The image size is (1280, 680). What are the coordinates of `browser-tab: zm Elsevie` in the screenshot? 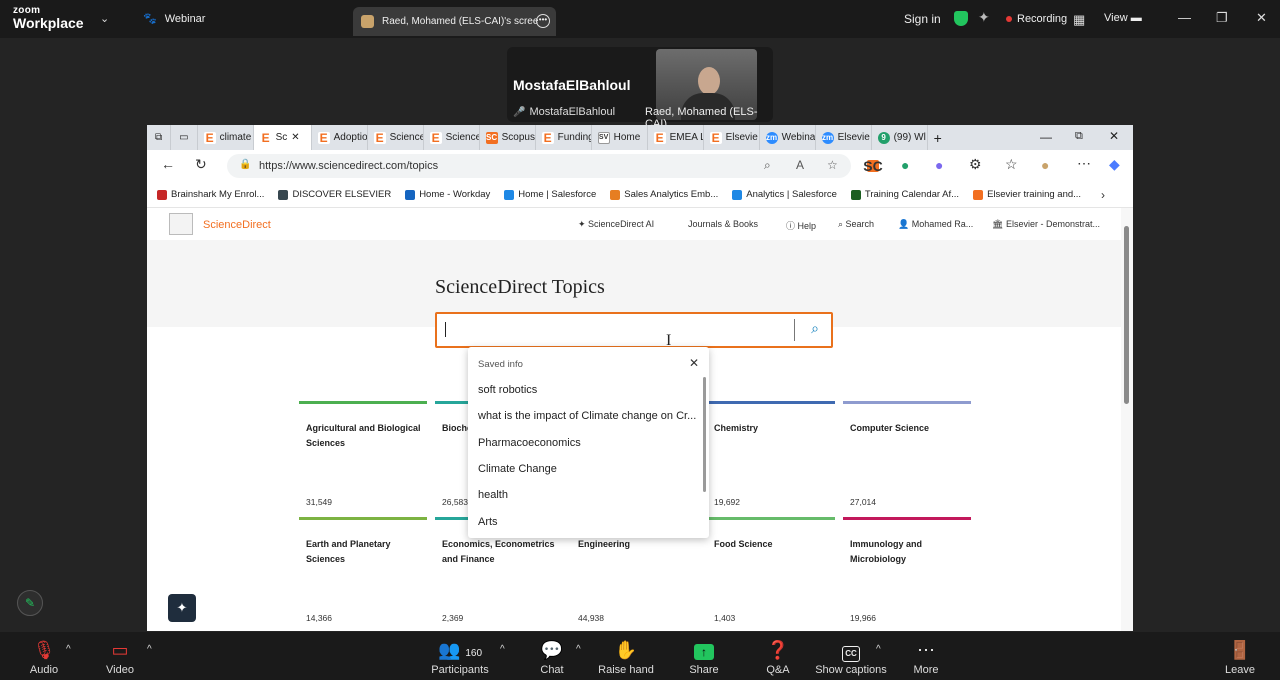 It's located at (844, 137).